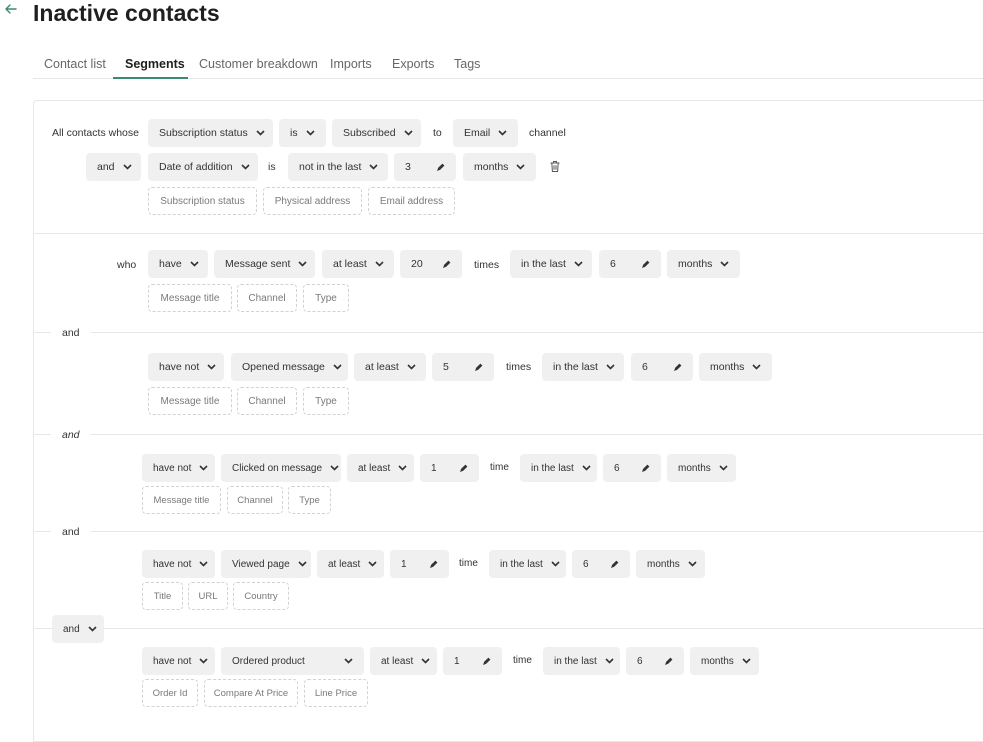  Describe the element at coordinates (281, 468) in the screenshot. I see `rule-event-select: Clicked on message` at that location.